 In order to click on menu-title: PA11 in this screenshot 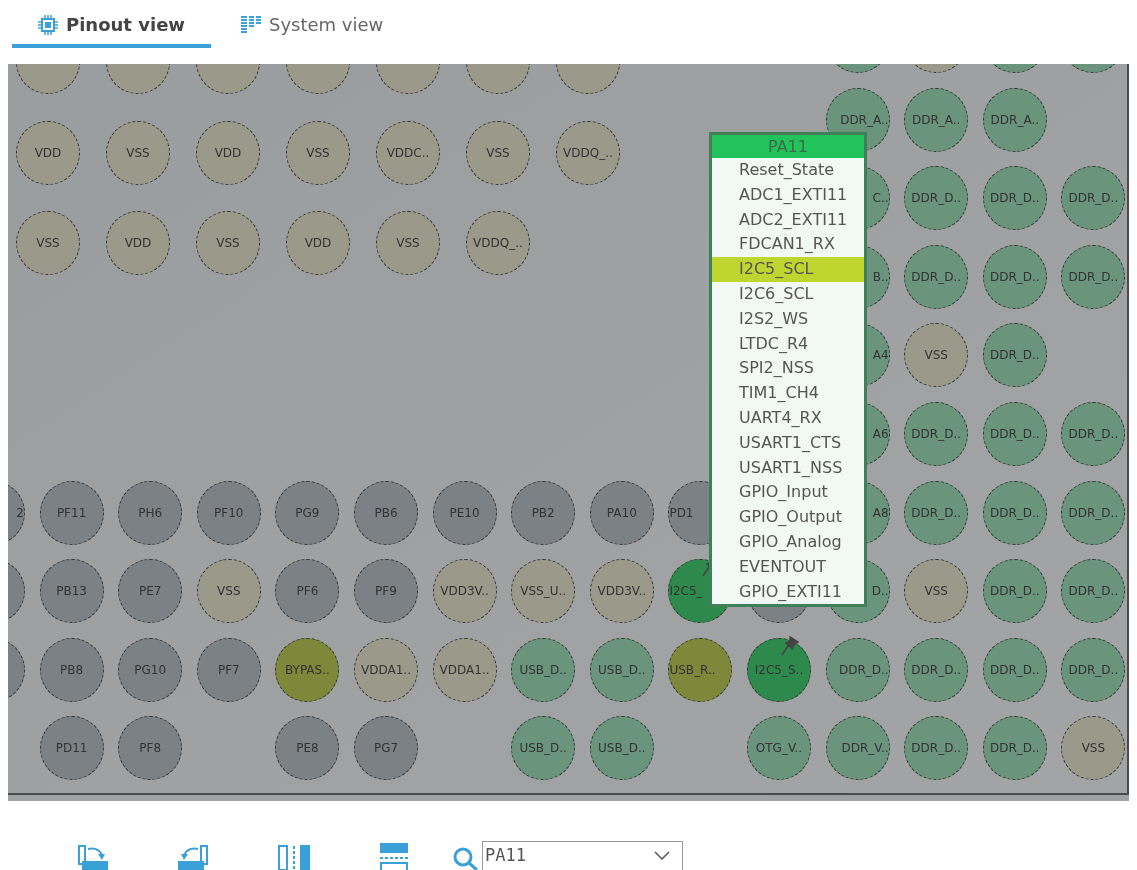, I will do `click(788, 146)`.